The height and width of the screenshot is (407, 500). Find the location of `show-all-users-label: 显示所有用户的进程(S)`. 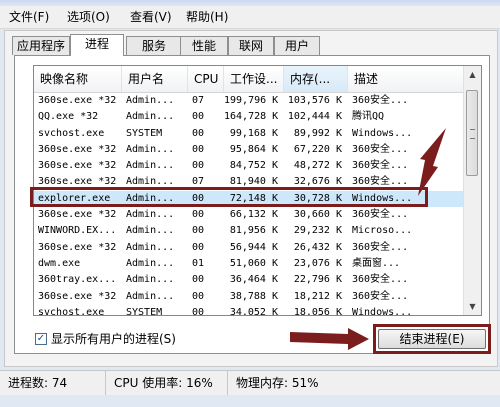

show-all-users-label: 显示所有用户的进程(S) is located at coordinates (113, 339).